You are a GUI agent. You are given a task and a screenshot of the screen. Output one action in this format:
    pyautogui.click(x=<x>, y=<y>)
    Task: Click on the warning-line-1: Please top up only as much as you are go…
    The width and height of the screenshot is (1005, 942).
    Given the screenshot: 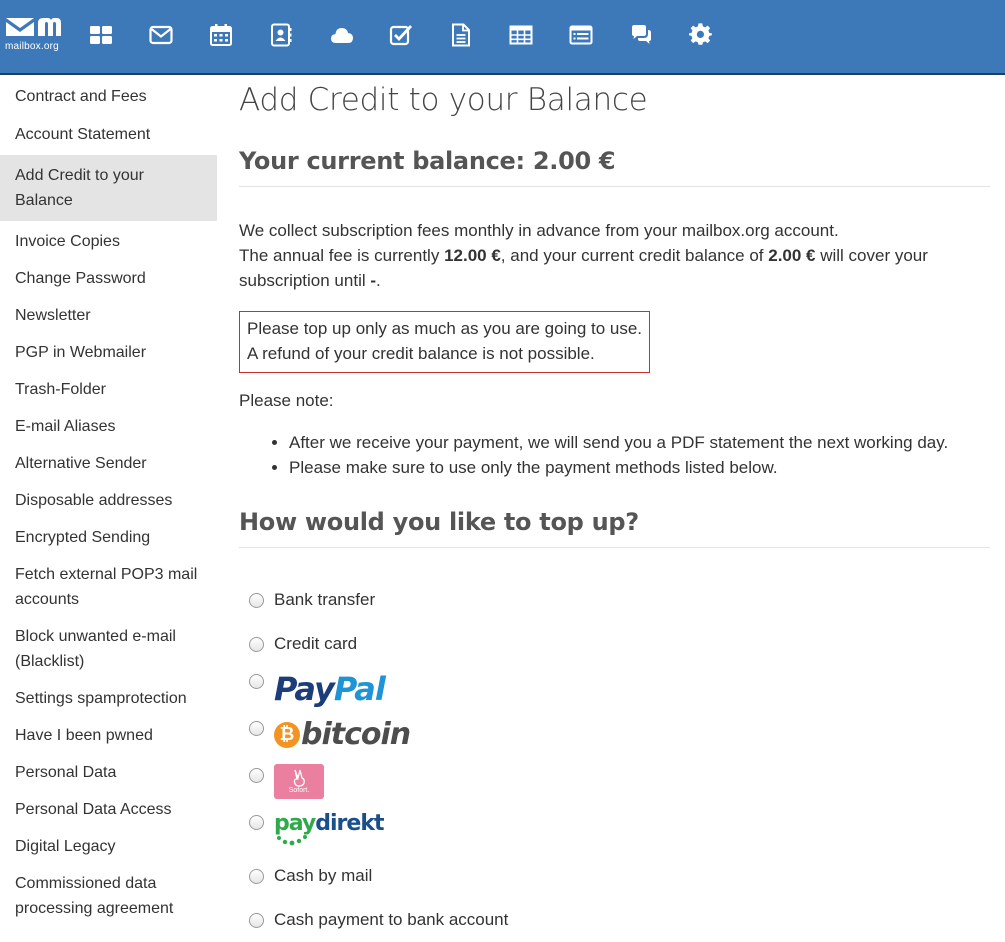 What is the action you would take?
    pyautogui.click(x=445, y=328)
    